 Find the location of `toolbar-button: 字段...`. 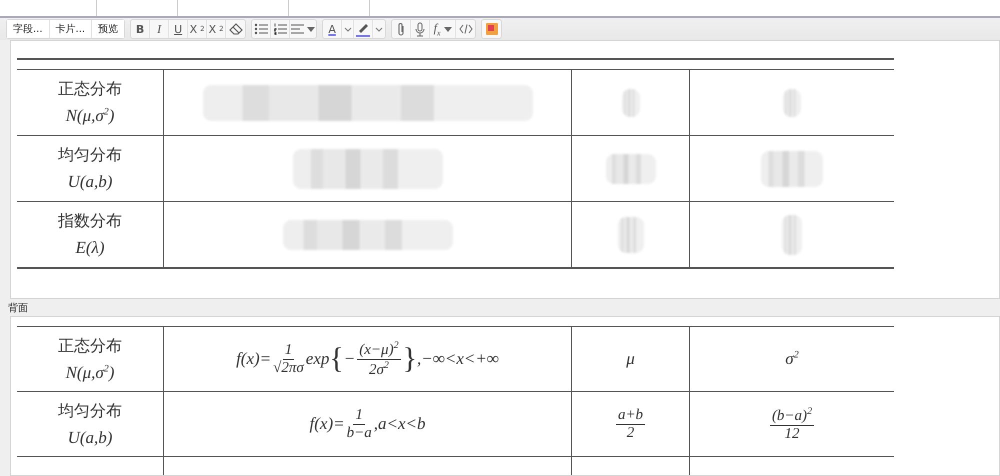

toolbar-button: 字段... is located at coordinates (28, 29).